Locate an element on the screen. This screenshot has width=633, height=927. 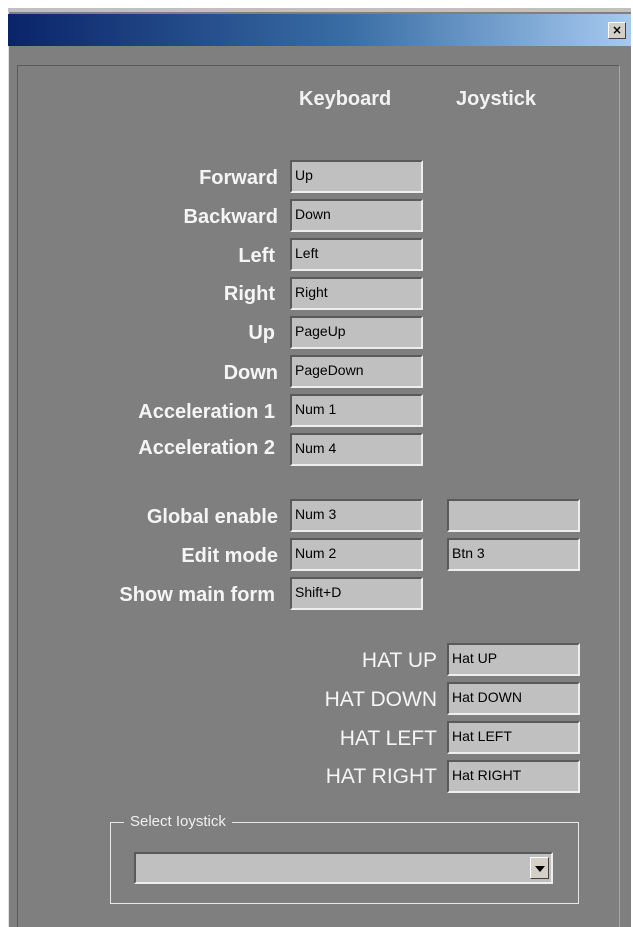
right-keyboard-field: Right is located at coordinates (356, 293).